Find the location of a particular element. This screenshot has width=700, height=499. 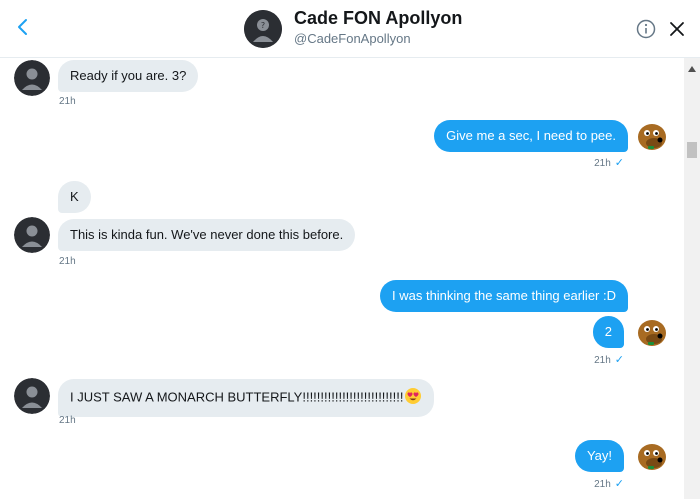

back-button is located at coordinates (23, 27).